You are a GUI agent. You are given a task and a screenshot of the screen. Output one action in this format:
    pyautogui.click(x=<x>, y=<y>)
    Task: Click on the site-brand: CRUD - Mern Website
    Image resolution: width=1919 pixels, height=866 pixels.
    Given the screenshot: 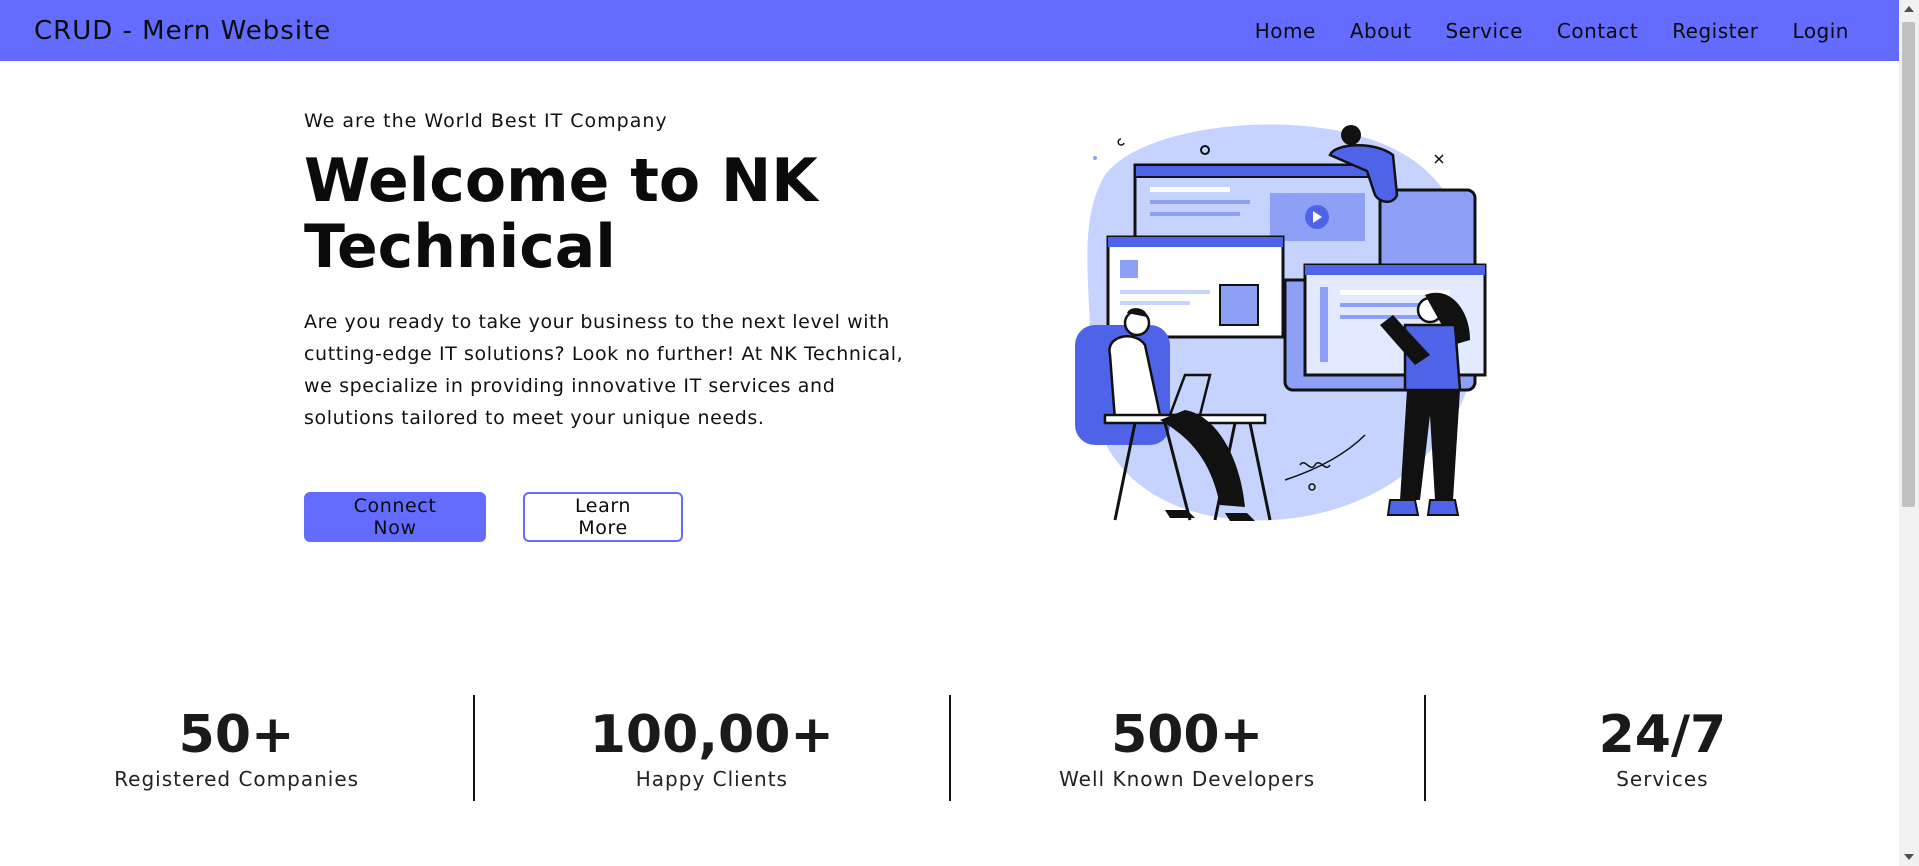 What is the action you would take?
    pyautogui.click(x=182, y=31)
    